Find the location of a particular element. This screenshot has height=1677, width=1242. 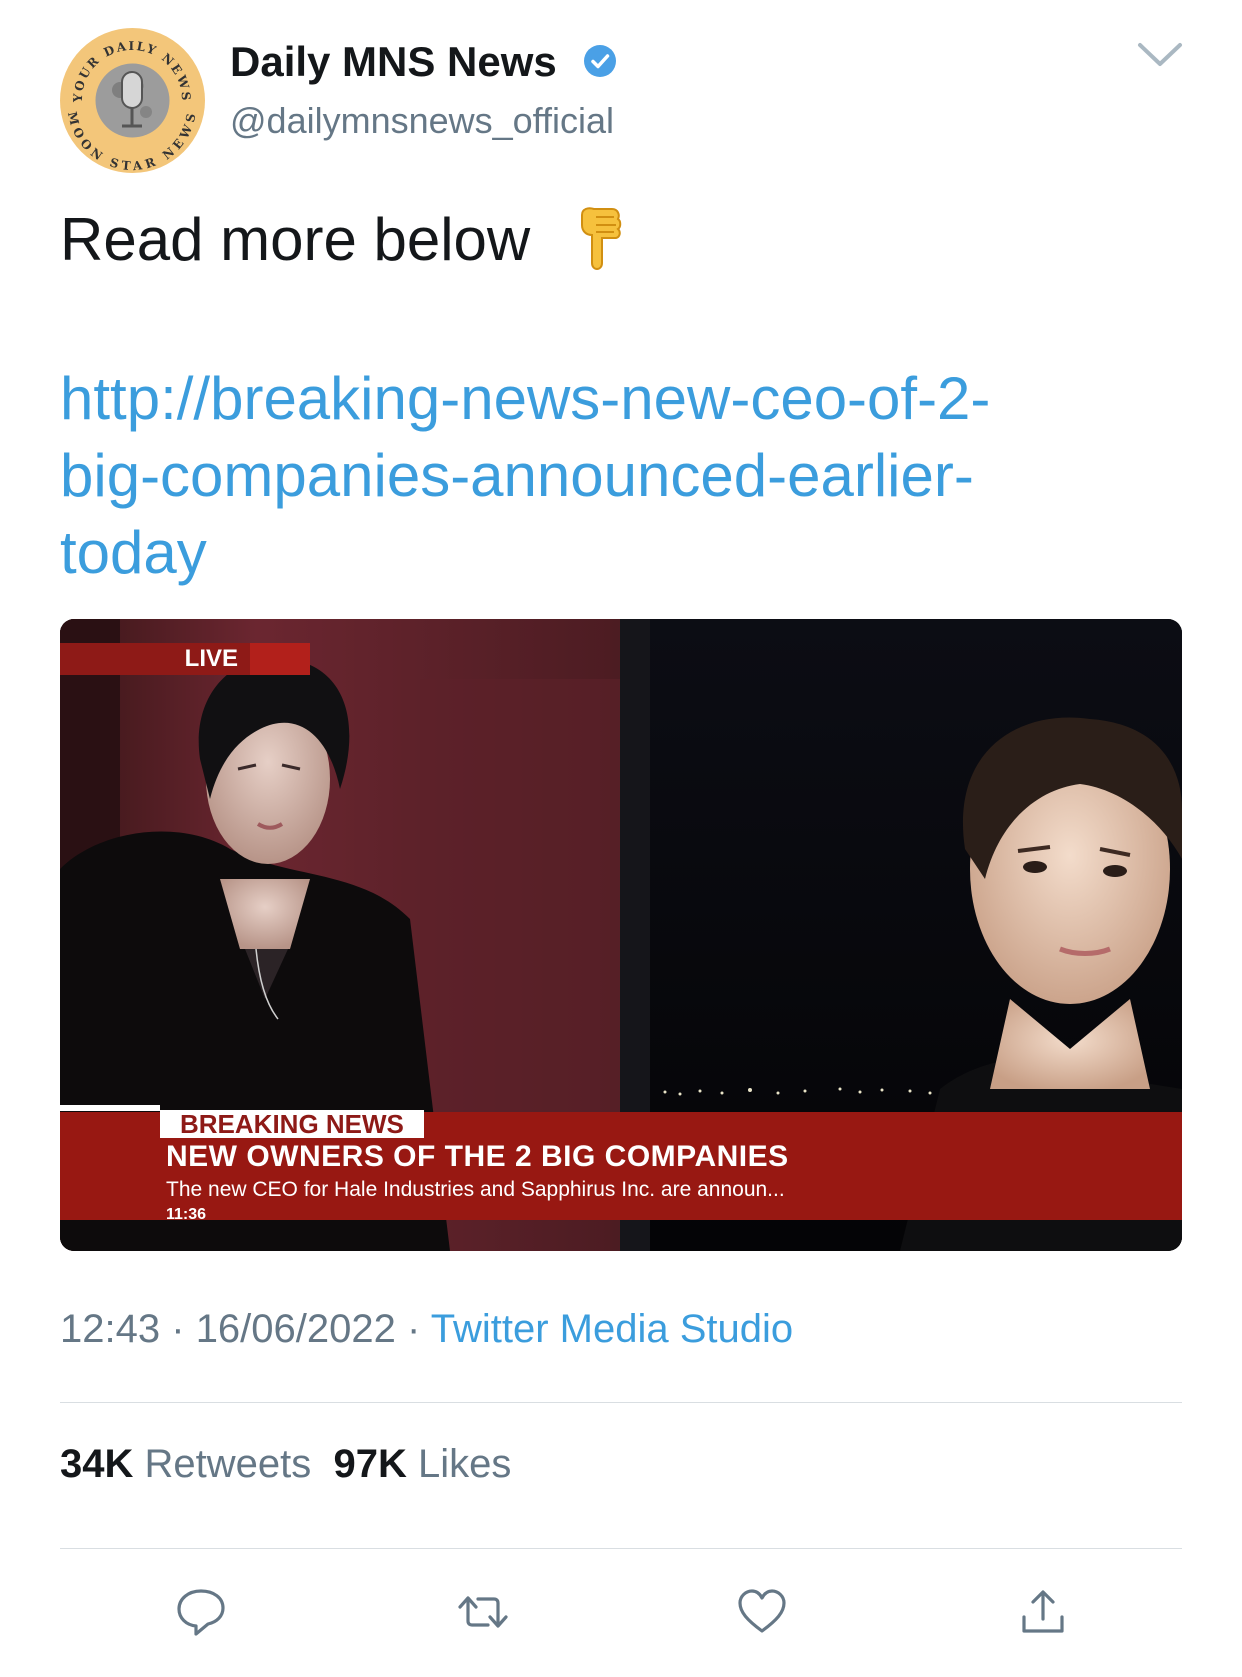

tweet-stats: 34K Retweets 97K Likes is located at coordinates (285, 1464).